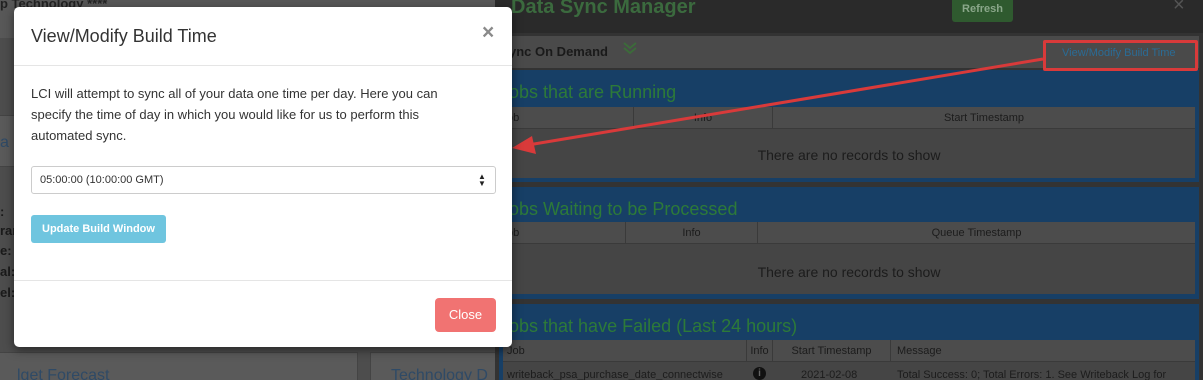 Image resolution: width=1203 pixels, height=380 pixels. Describe the element at coordinates (102, 180) in the screenshot. I see `build-time-select-value: 05:00:00 (10:00:00 GMT)` at that location.